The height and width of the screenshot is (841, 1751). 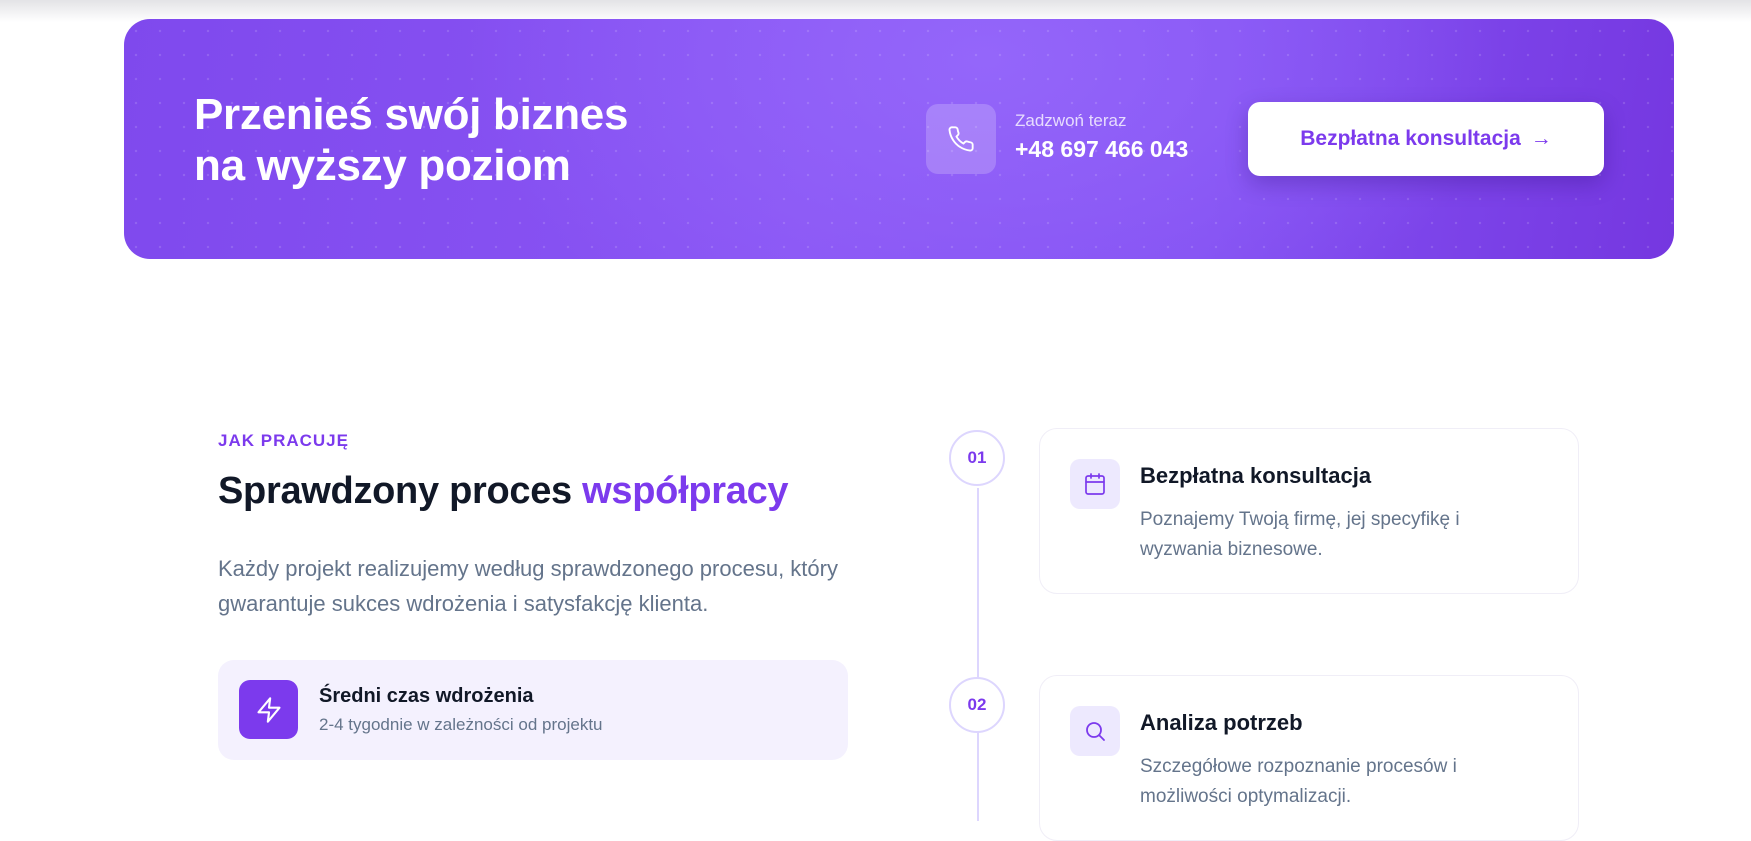 What do you see at coordinates (1095, 731) in the screenshot?
I see `search-icon` at bounding box center [1095, 731].